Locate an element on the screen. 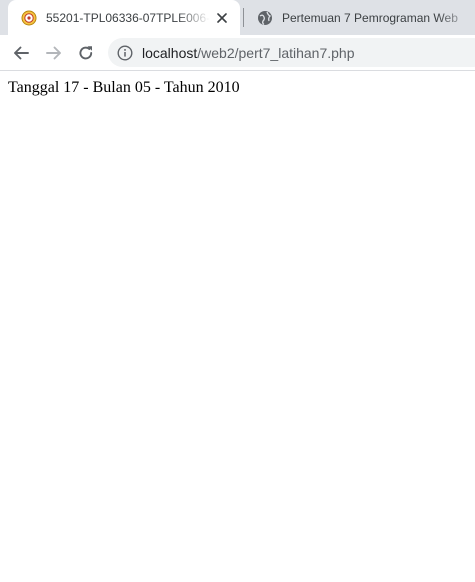 This screenshot has width=475, height=582. forward-button is located at coordinates (54, 53).